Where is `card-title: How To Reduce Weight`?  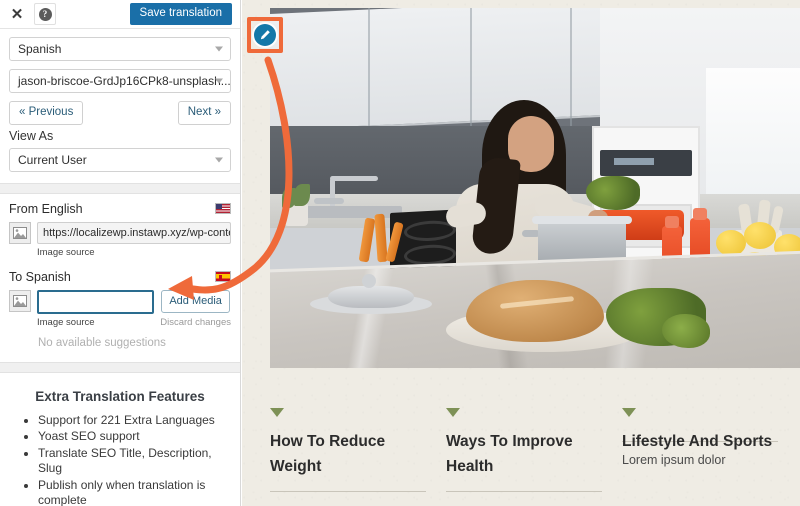 card-title: How To Reduce Weight is located at coordinates (328, 454).